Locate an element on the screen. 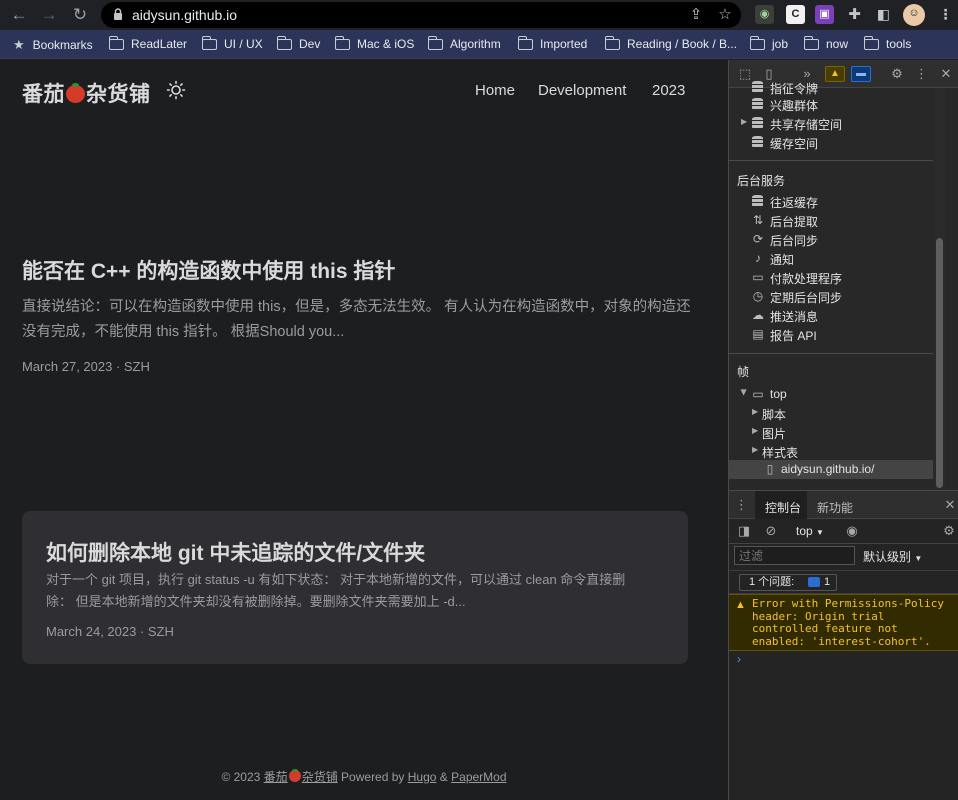 The width and height of the screenshot is (958, 800). side-panel-icon: ◧ is located at coordinates (883, 14).